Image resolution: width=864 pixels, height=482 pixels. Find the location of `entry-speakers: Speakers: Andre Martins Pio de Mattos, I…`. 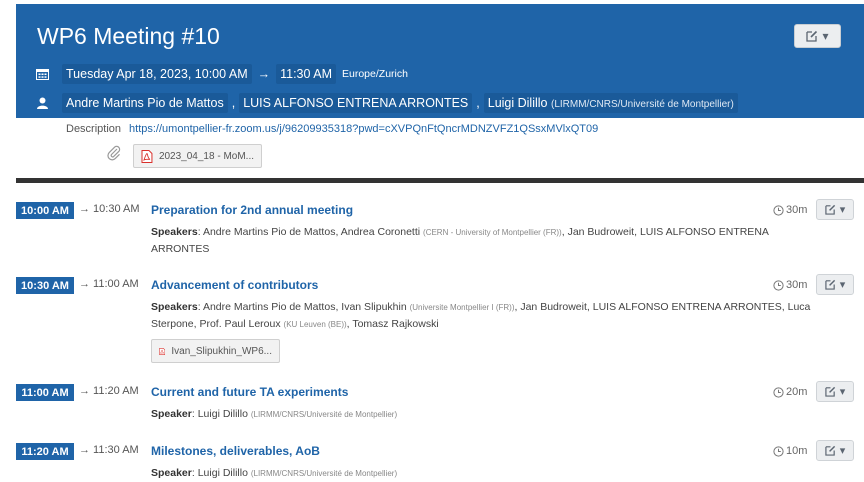

entry-speakers: Speakers: Andre Martins Pio de Mattos, I… is located at coordinates (481, 315).